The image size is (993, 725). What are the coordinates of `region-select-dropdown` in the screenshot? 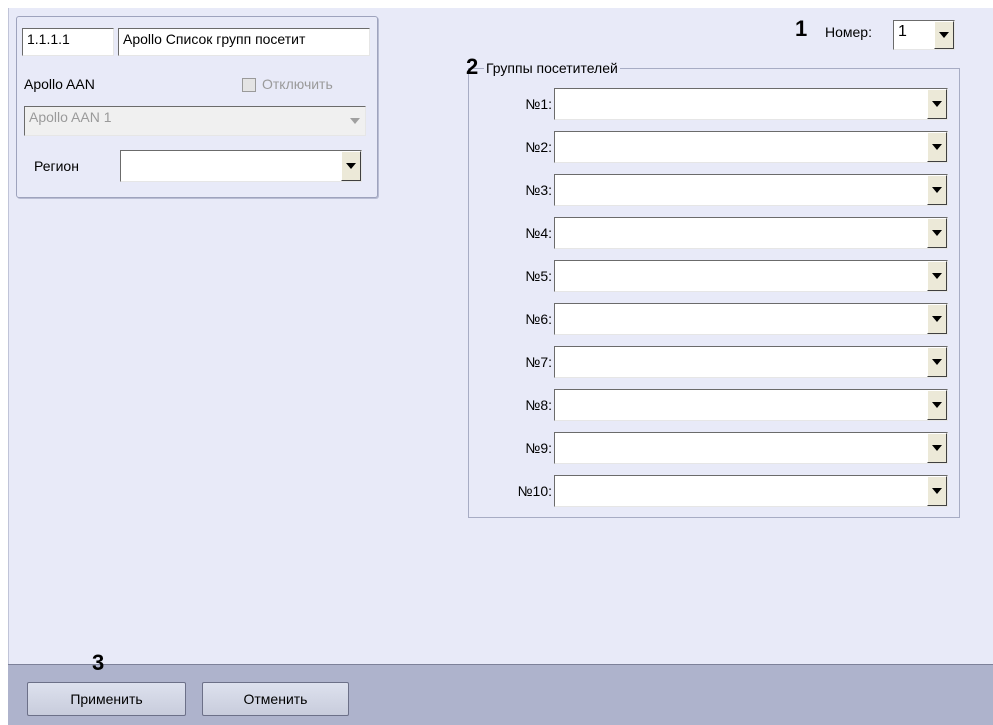 It's located at (351, 166).